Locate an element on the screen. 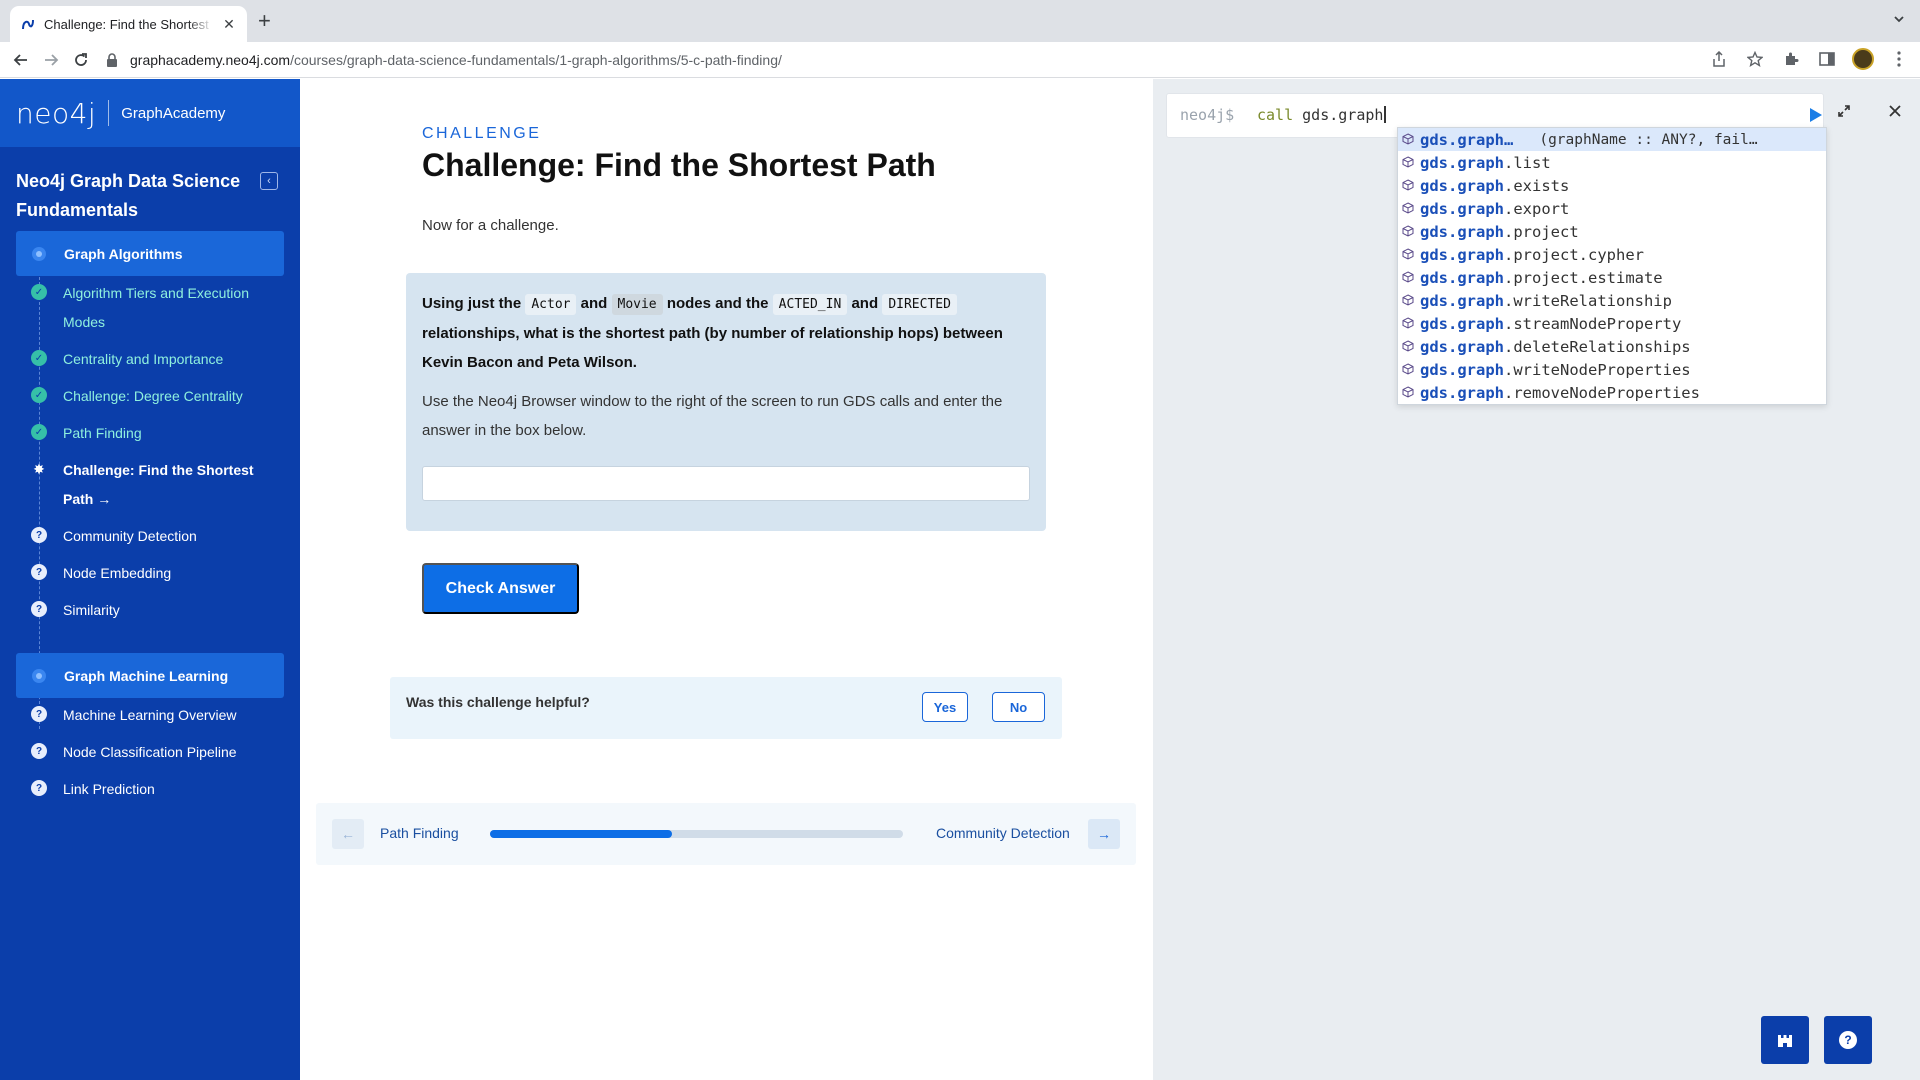 This screenshot has height=1080, width=1920. completion-text: .project.estimate is located at coordinates (1583, 277).